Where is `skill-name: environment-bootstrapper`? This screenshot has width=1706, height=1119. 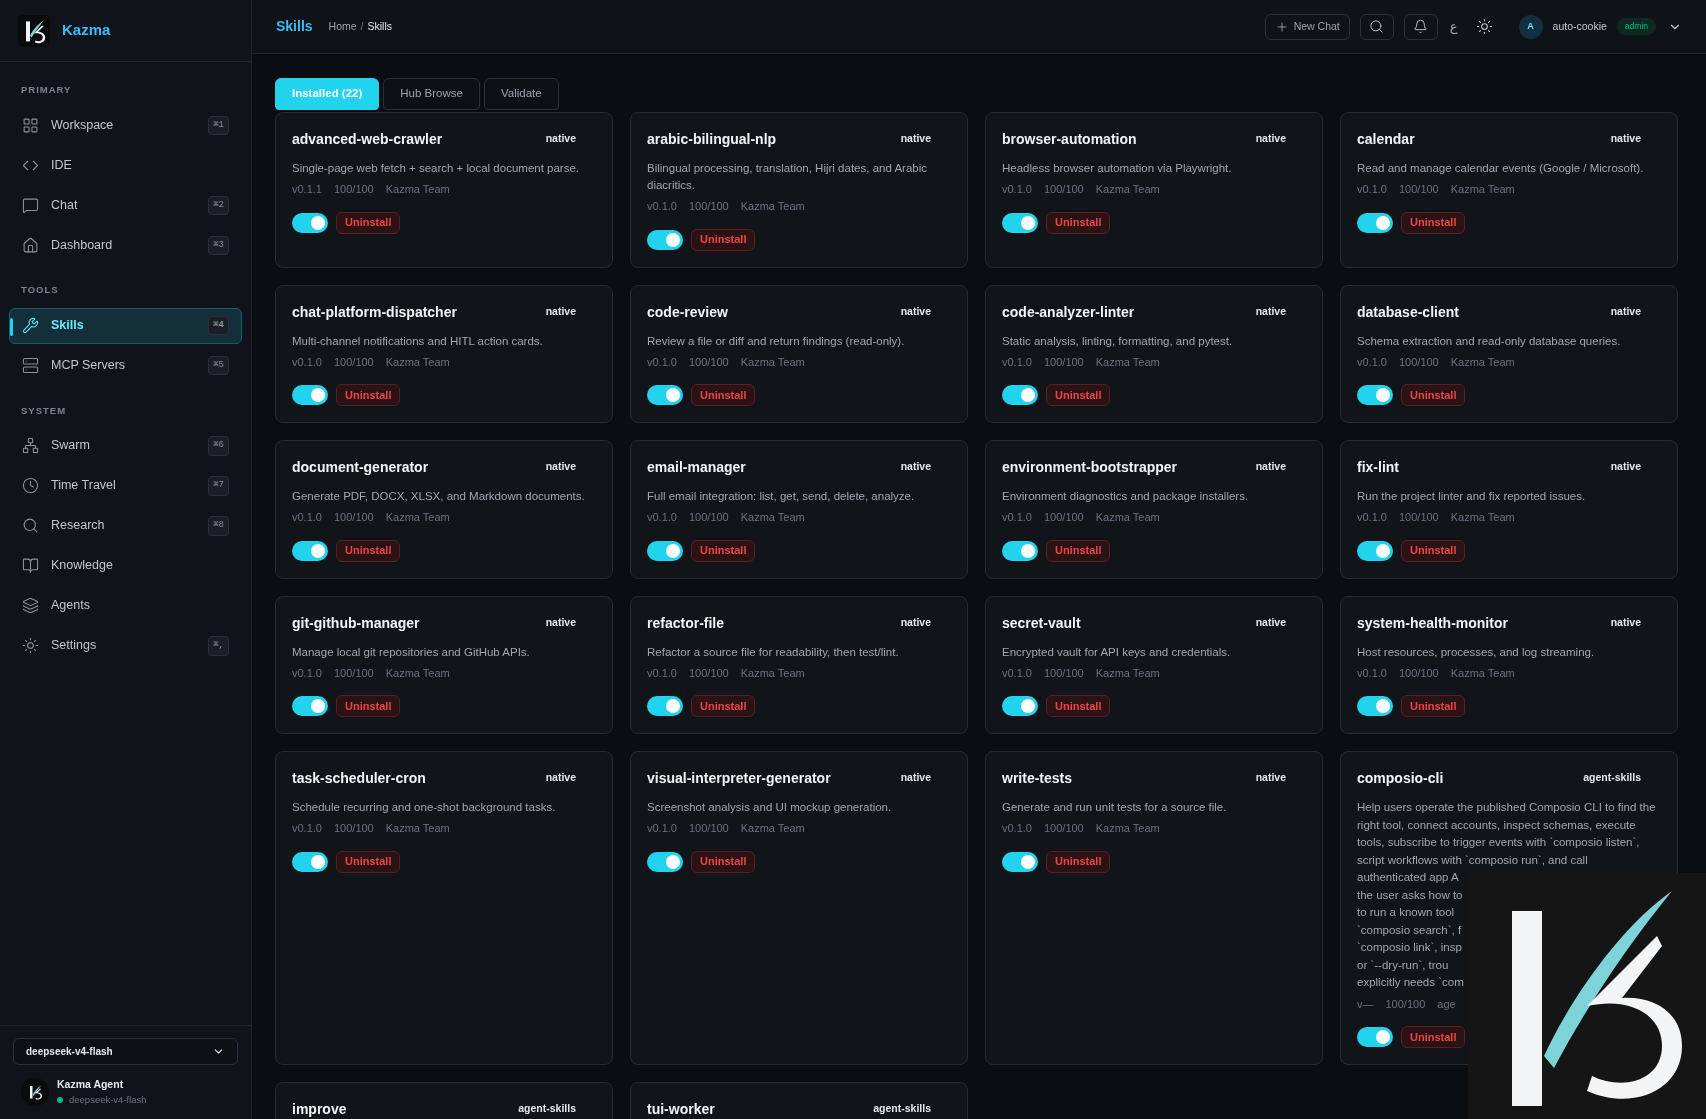 skill-name: environment-bootstrapper is located at coordinates (1089, 467).